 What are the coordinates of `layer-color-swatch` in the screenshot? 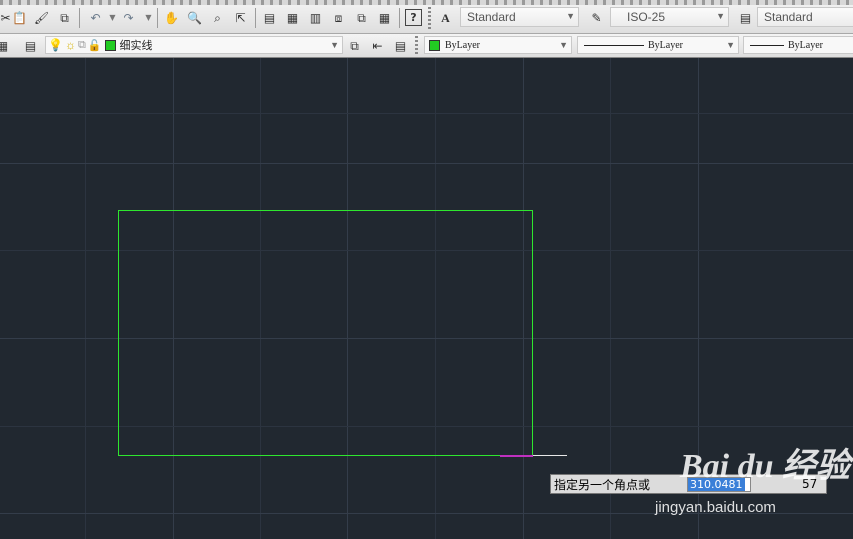 It's located at (110, 45).